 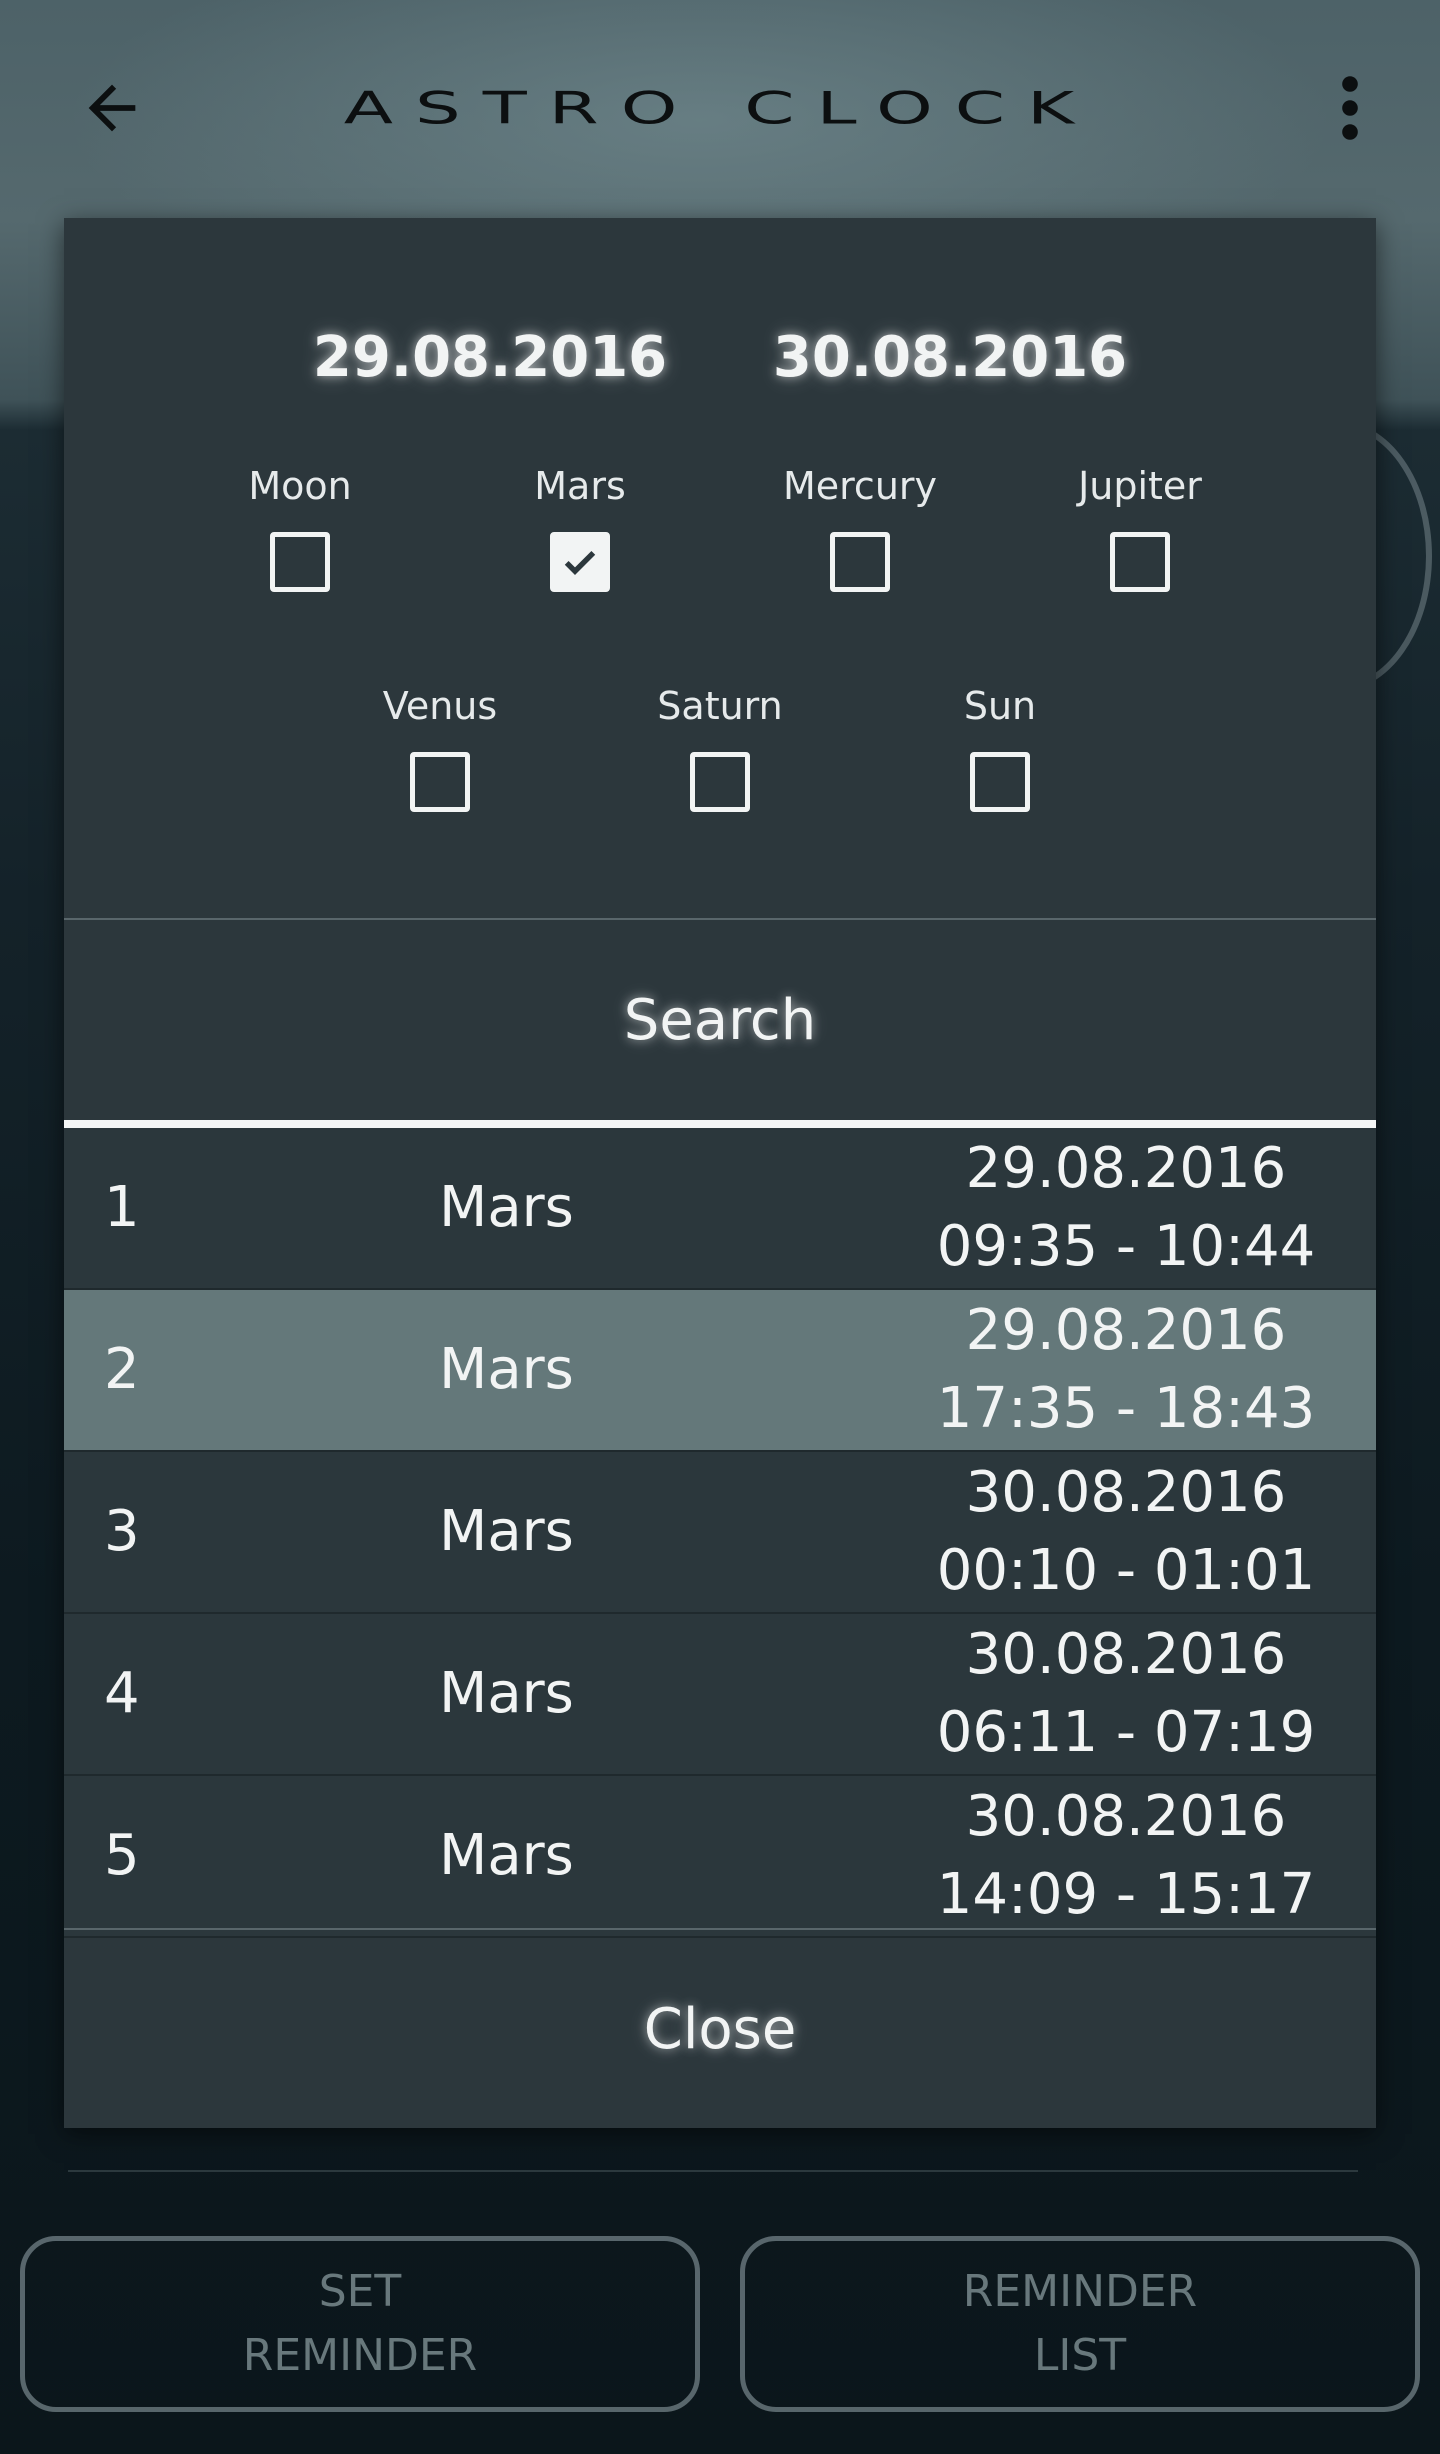 What do you see at coordinates (122, 1531) in the screenshot?
I see `row-number: 3` at bounding box center [122, 1531].